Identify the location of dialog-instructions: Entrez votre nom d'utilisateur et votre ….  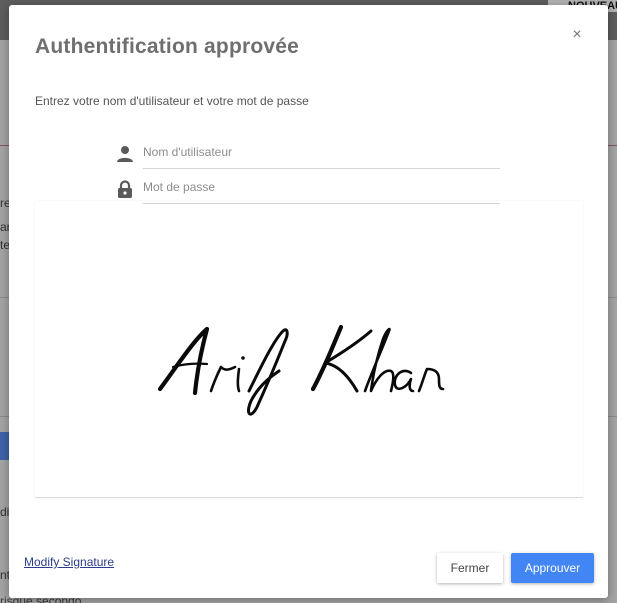
(172, 101).